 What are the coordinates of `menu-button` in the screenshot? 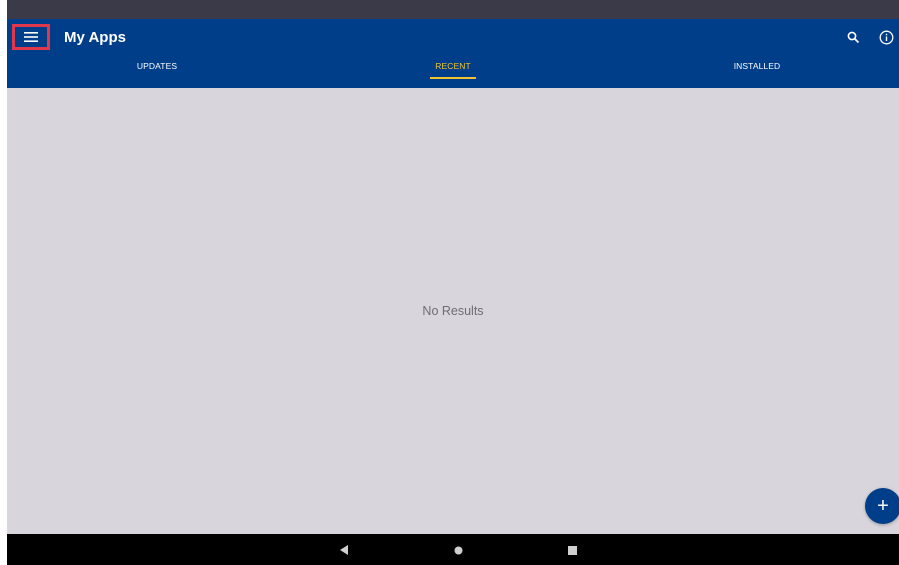 It's located at (31, 37).